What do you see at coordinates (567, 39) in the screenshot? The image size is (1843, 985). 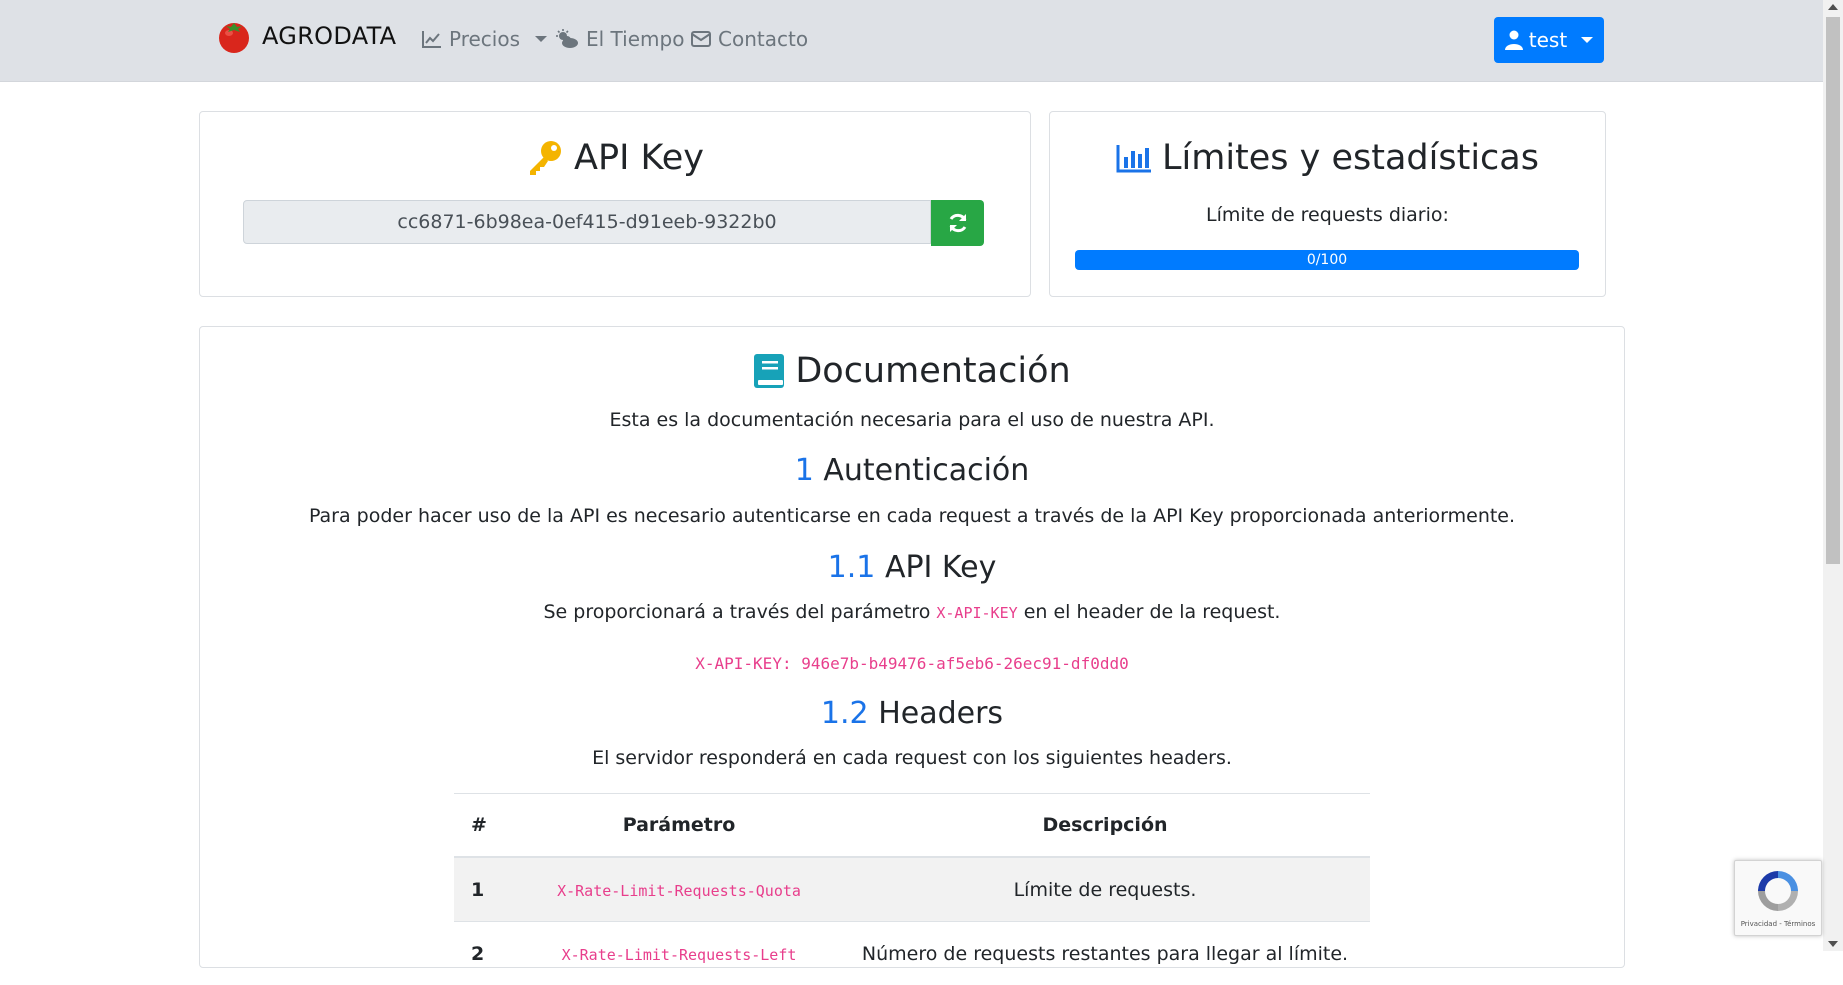 I see `cloud-sun-icon` at bounding box center [567, 39].